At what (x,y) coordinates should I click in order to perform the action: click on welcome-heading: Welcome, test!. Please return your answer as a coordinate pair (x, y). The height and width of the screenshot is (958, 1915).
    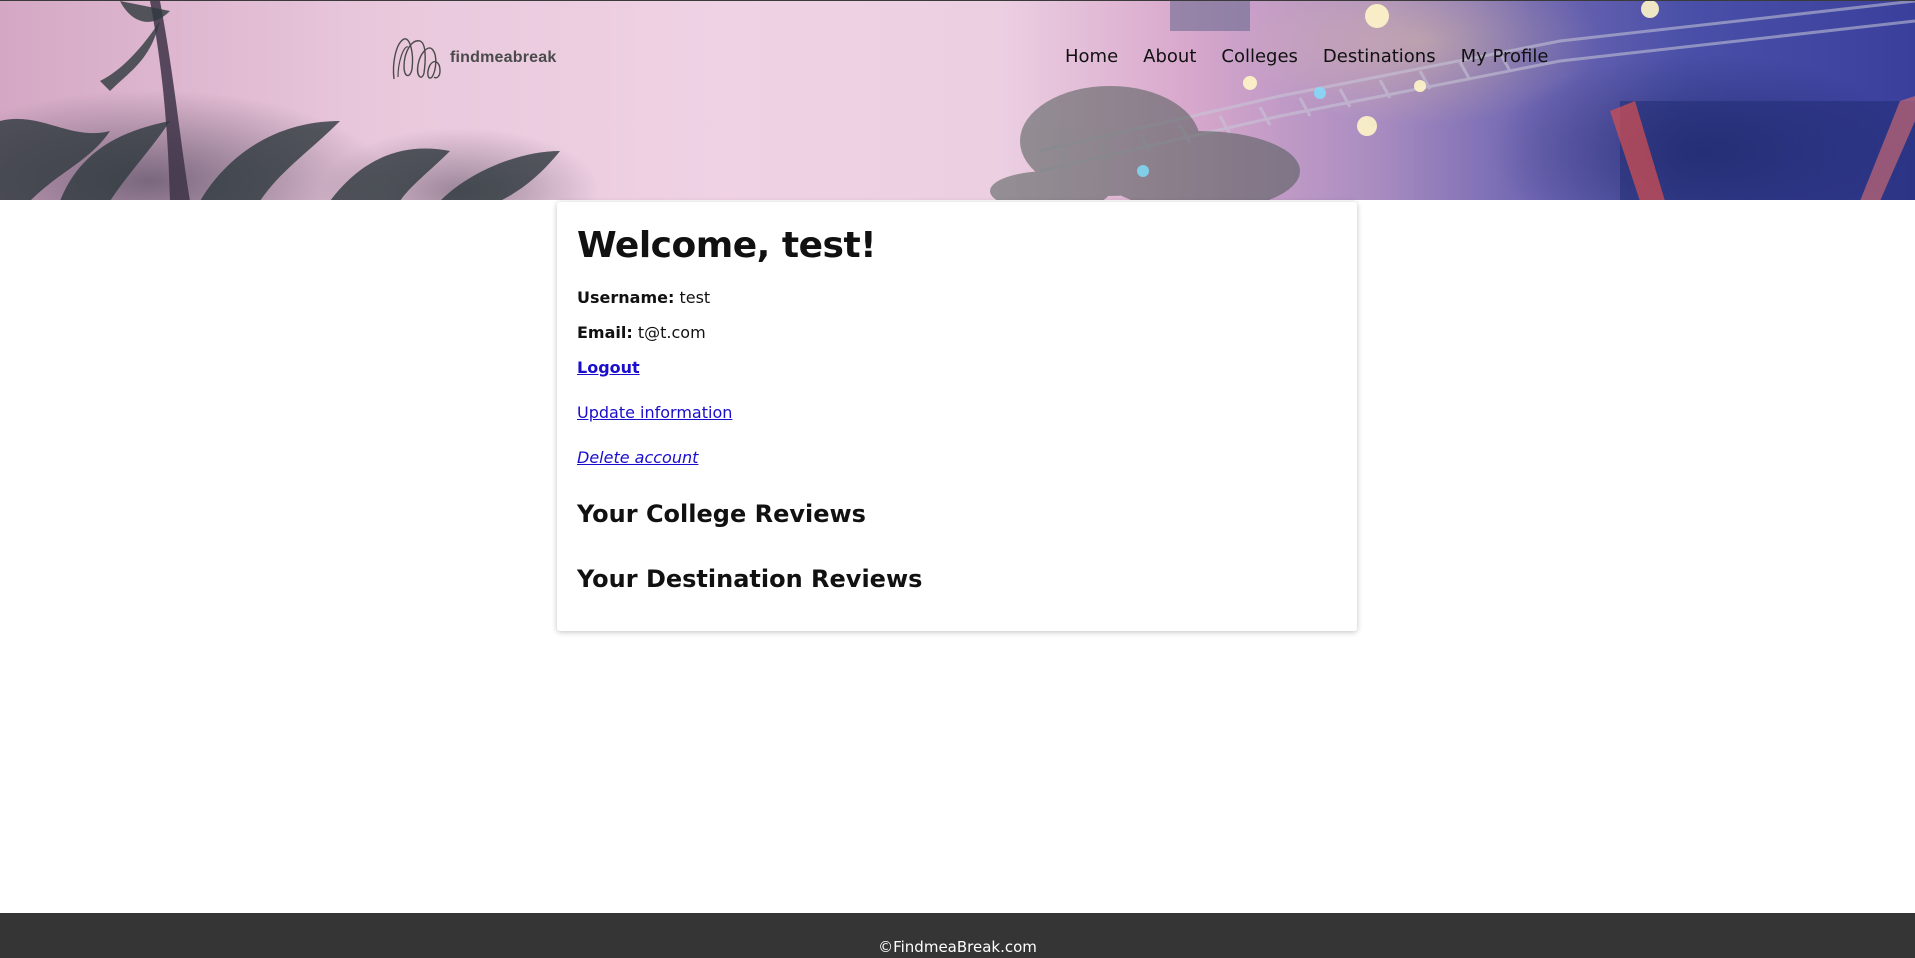
    Looking at the image, I should click on (727, 245).